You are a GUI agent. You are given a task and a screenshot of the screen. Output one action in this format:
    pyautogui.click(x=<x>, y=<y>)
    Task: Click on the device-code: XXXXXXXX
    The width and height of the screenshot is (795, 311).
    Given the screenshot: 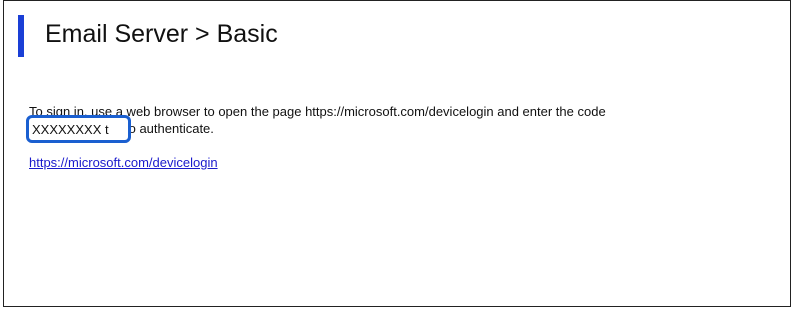 What is the action you would take?
    pyautogui.click(x=67, y=129)
    